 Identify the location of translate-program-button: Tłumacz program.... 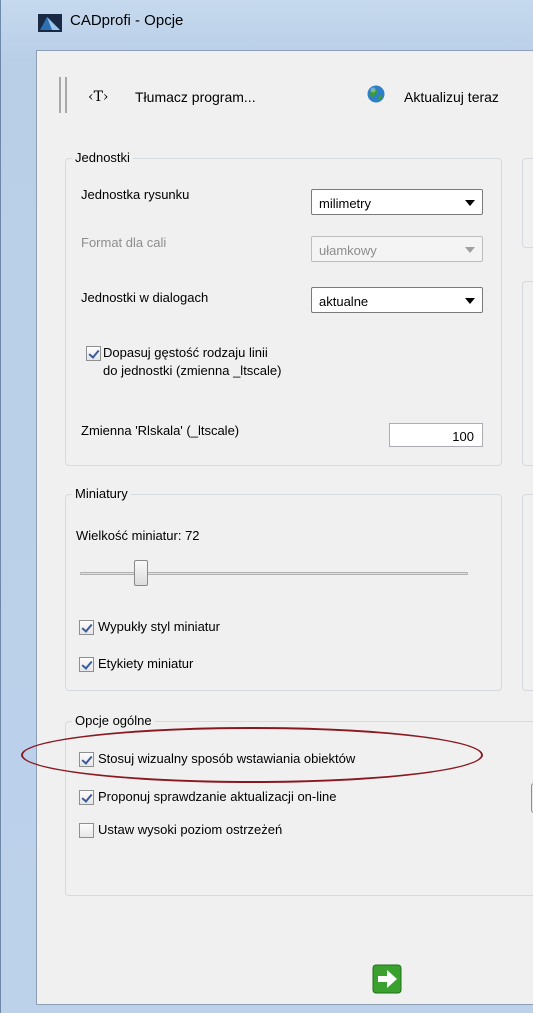
(195, 97).